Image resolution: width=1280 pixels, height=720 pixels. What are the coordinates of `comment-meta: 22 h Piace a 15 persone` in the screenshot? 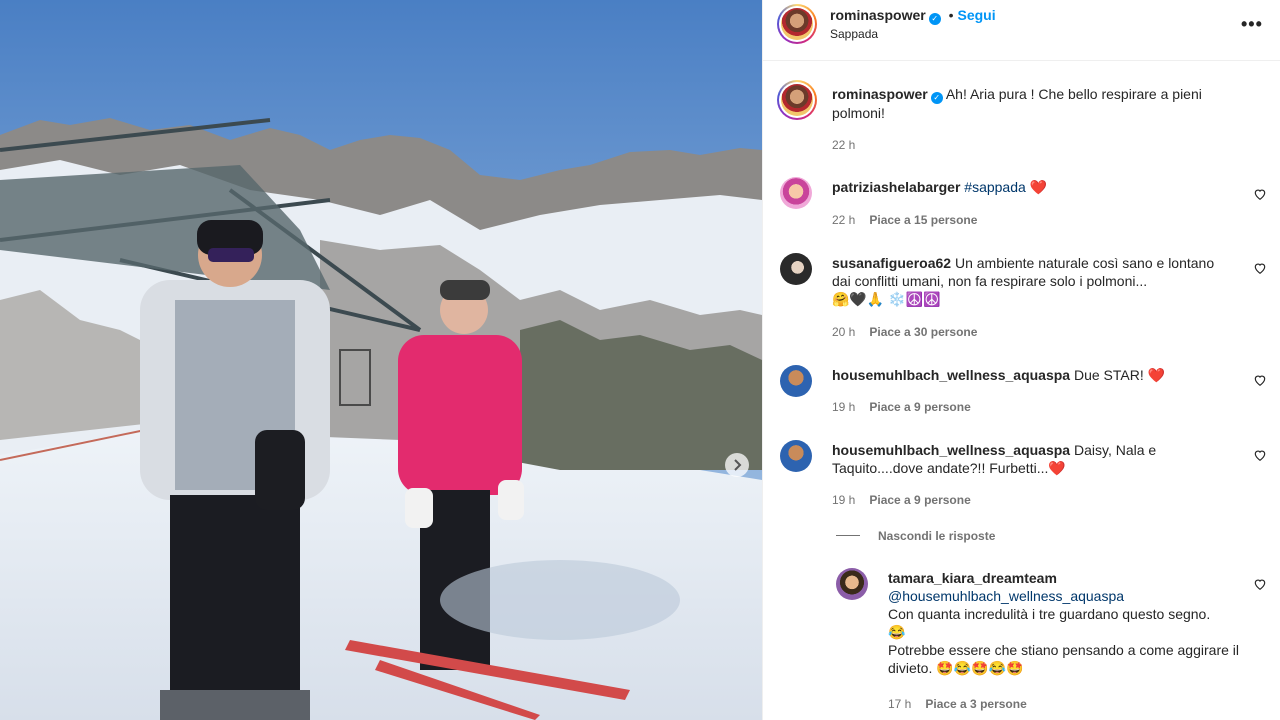 It's located at (904, 220).